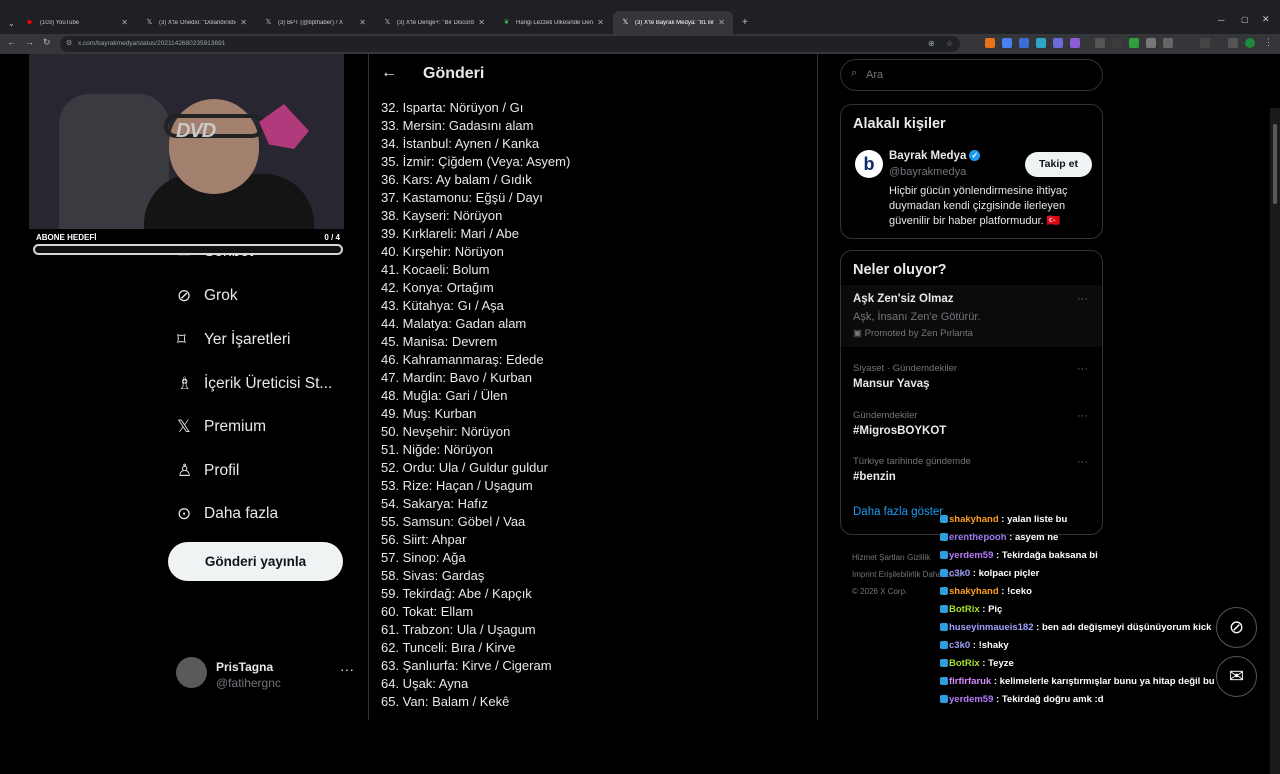 This screenshot has height=774, width=1280. I want to click on chat-message: yerdem59 : Tekirdağa baksana bi, so click(1090, 556).